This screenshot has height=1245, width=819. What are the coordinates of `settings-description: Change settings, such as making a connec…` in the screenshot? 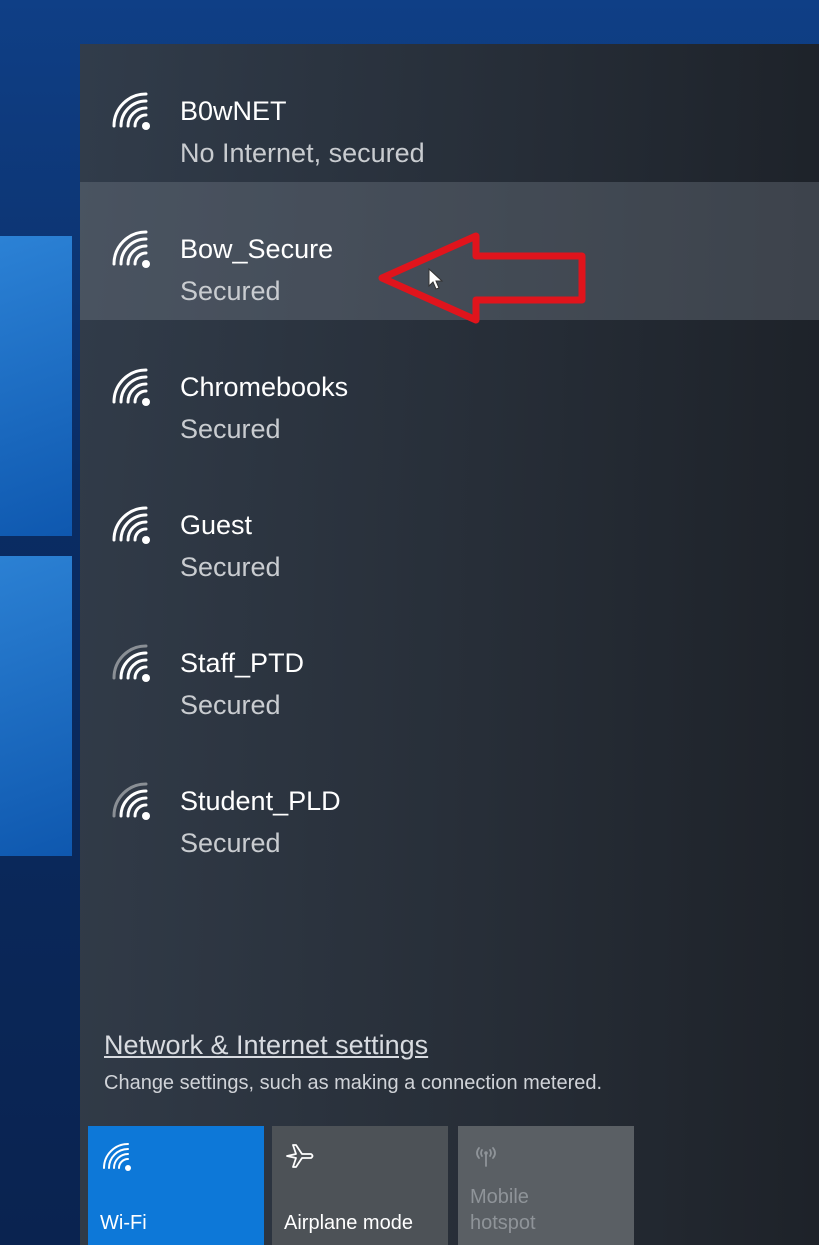 It's located at (353, 1083).